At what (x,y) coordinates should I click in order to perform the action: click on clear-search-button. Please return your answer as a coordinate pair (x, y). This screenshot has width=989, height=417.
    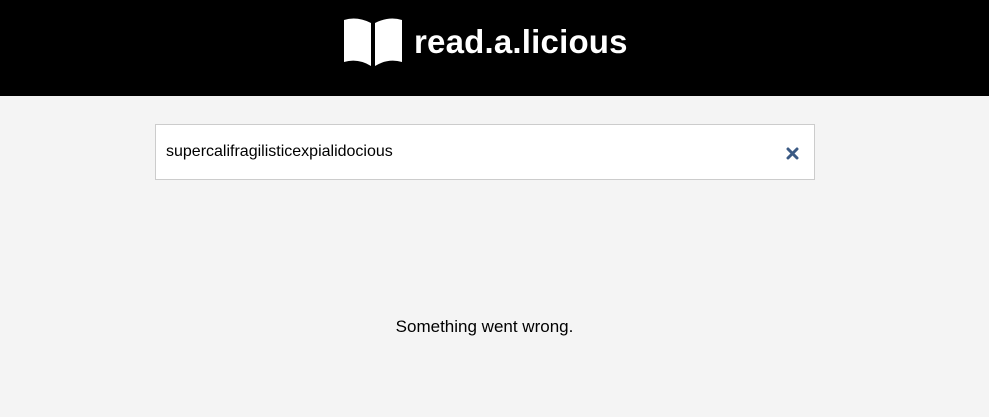
    Looking at the image, I should click on (792, 153).